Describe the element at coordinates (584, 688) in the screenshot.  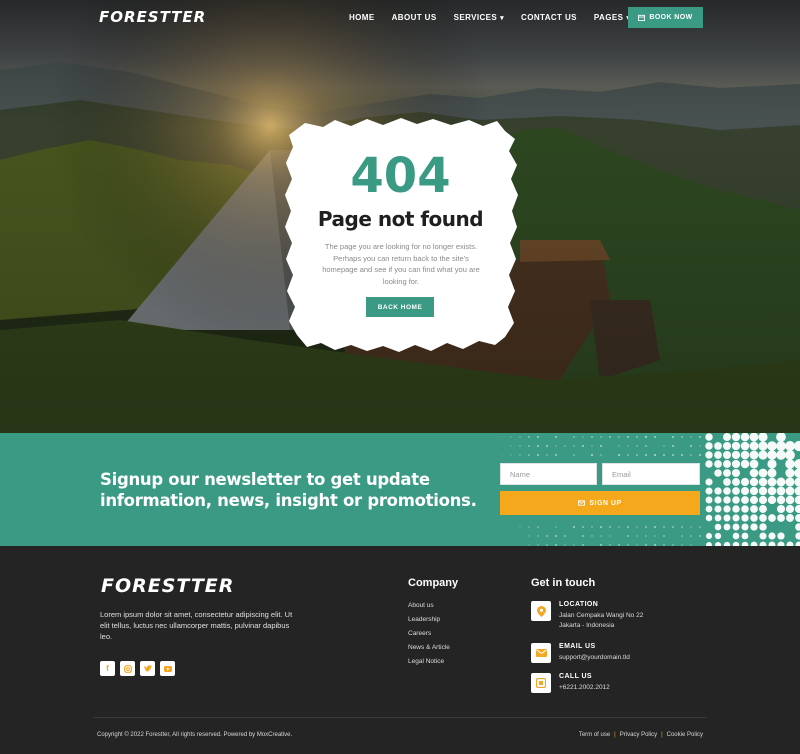
I see `phone-number: +6221.2002.2012` at that location.